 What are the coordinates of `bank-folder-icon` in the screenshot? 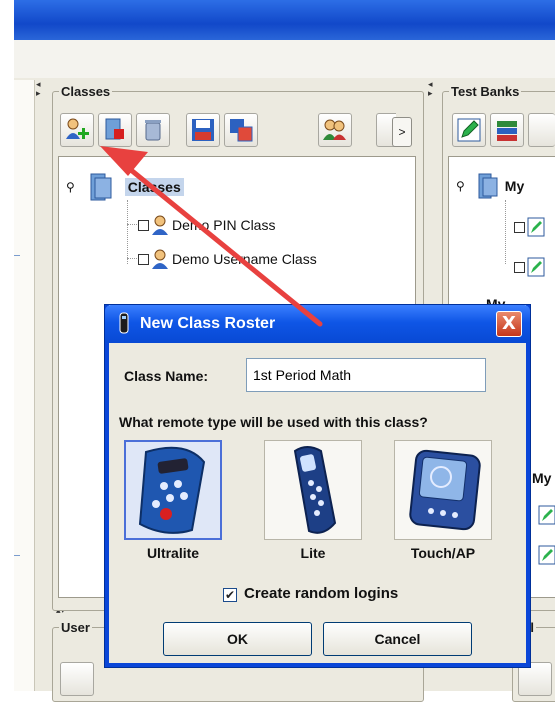 It's located at (488, 186).